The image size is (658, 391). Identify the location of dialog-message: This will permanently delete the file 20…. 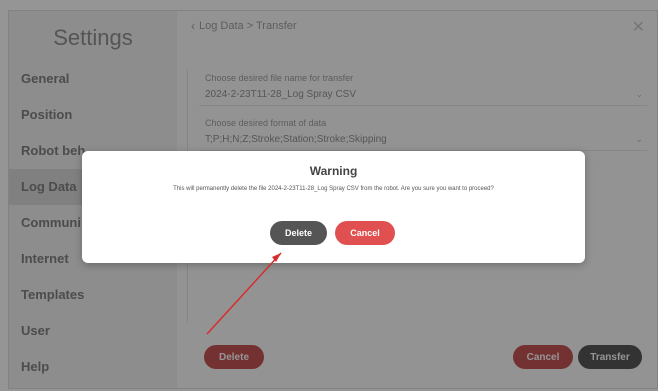
(333, 189).